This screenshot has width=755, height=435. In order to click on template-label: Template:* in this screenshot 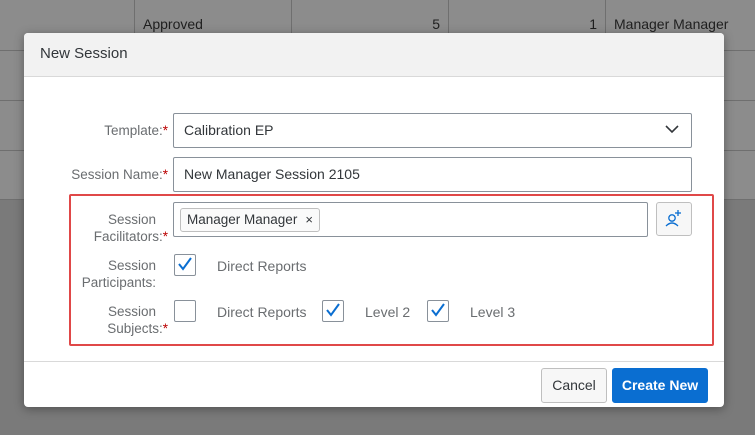, I will do `click(106, 130)`.